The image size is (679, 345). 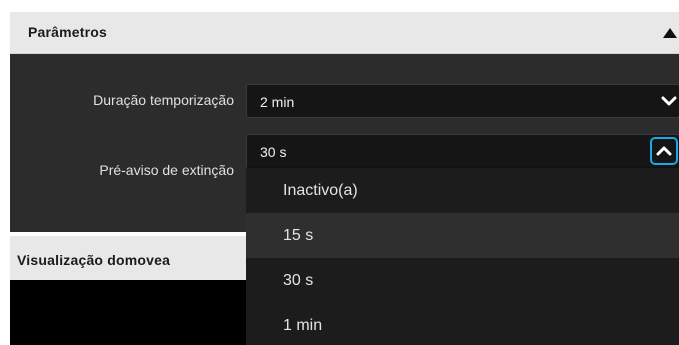 What do you see at coordinates (277, 102) in the screenshot?
I see `duracao-selected-value: 2 min` at bounding box center [277, 102].